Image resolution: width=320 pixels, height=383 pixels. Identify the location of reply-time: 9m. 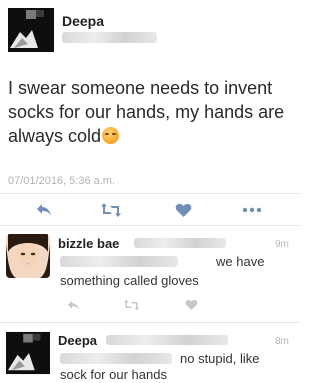
(282, 244).